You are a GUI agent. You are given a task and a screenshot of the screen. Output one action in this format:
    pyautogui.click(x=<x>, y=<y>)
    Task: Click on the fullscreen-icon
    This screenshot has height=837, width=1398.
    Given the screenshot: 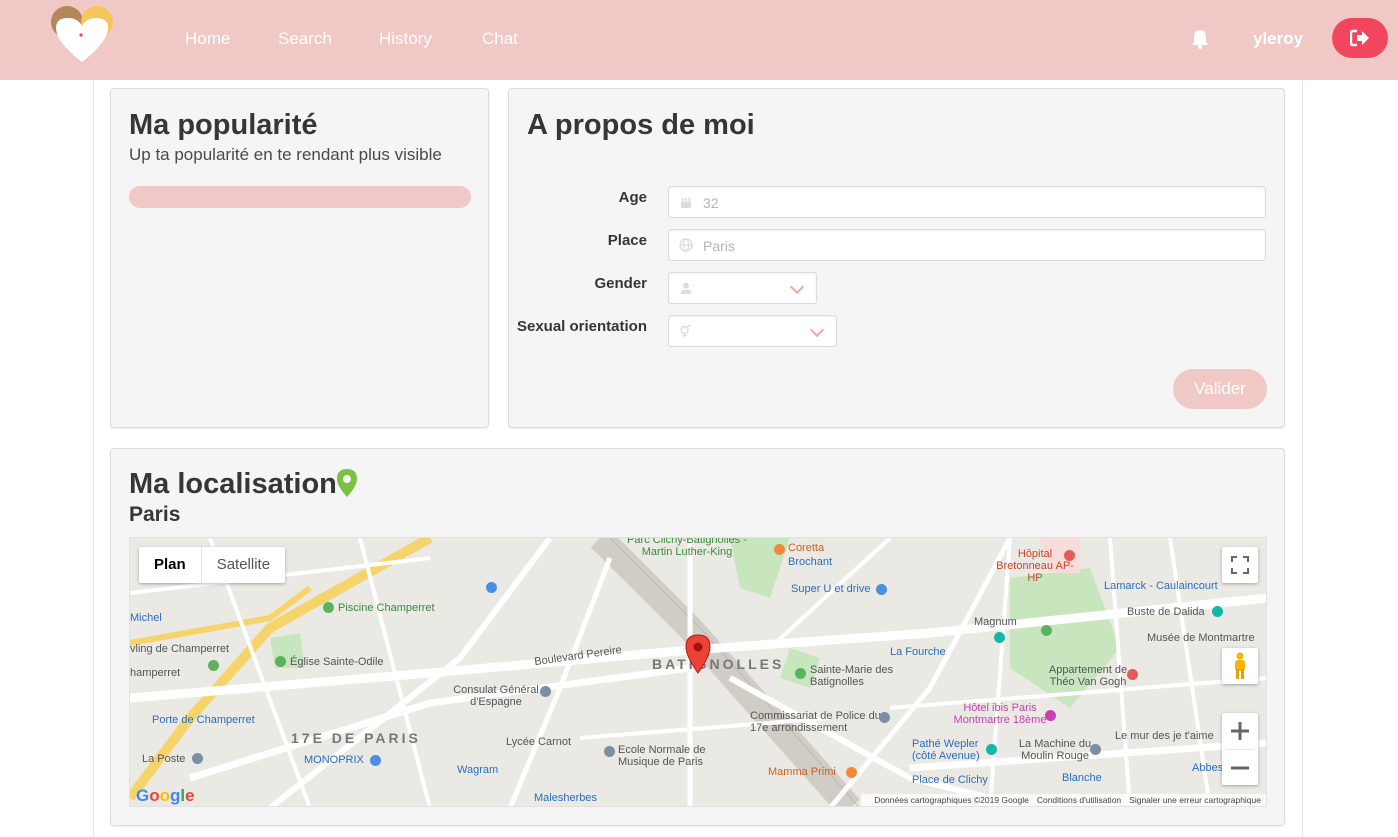 What is the action you would take?
    pyautogui.click(x=1240, y=565)
    